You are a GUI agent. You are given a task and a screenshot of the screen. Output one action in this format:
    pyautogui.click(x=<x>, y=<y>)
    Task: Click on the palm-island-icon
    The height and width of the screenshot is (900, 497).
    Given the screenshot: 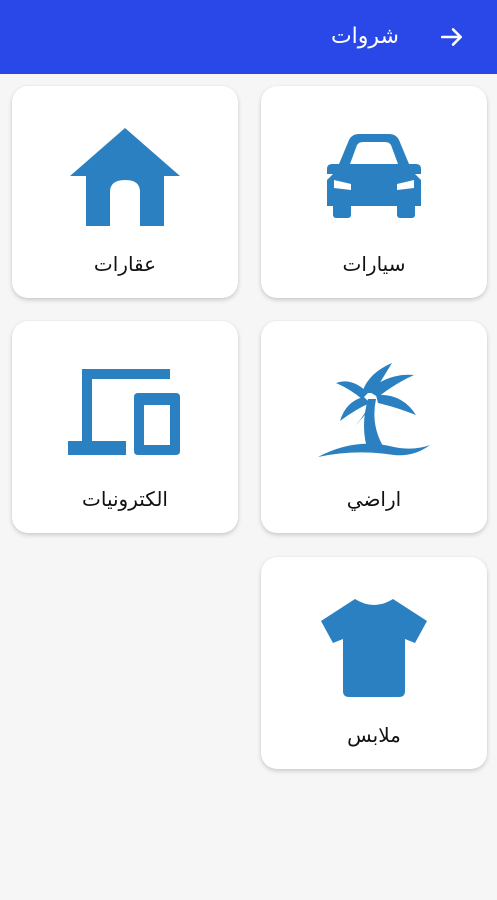 What is the action you would take?
    pyautogui.click(x=374, y=411)
    